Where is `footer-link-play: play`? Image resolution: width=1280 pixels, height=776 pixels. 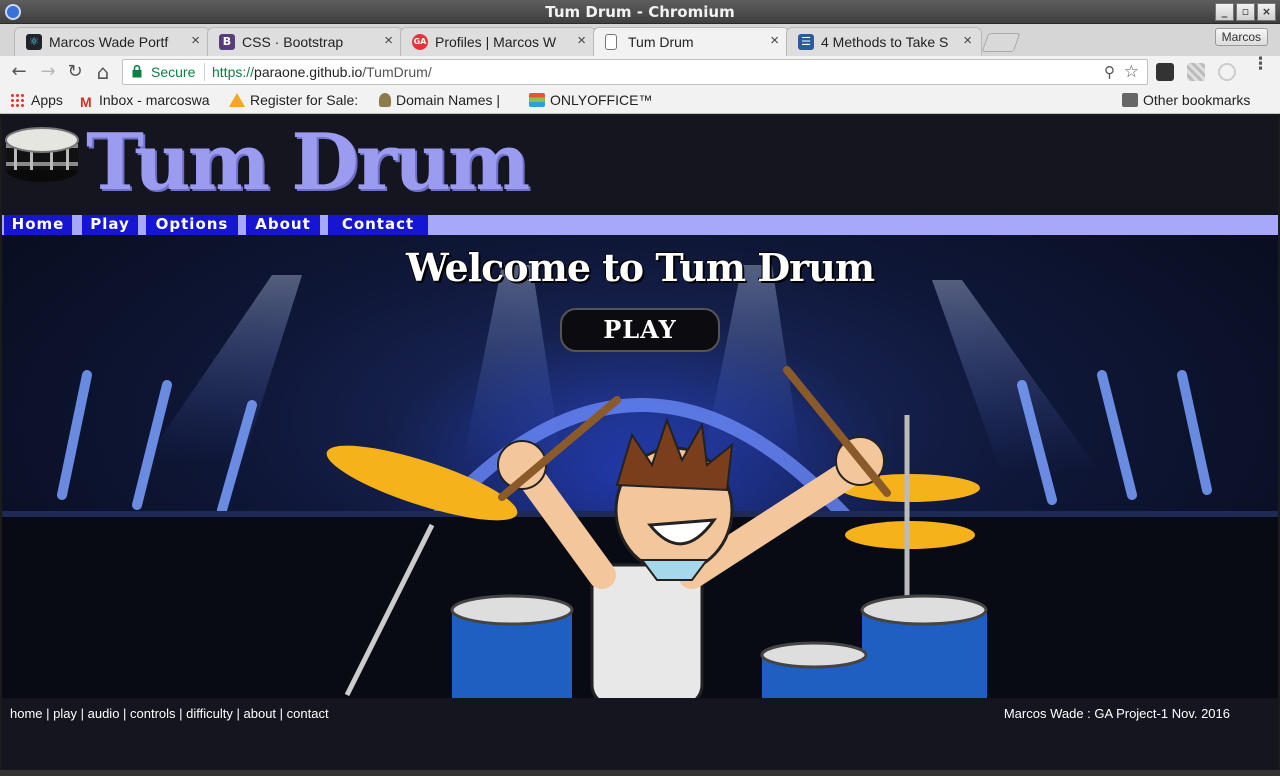 footer-link-play: play is located at coordinates (65, 713).